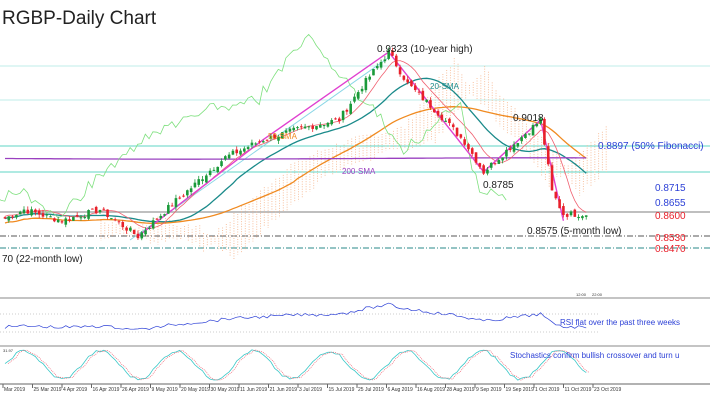 This screenshot has width=710, height=403. What do you see at coordinates (295, 316) in the screenshot?
I see `rsi-line` at bounding box center [295, 316].